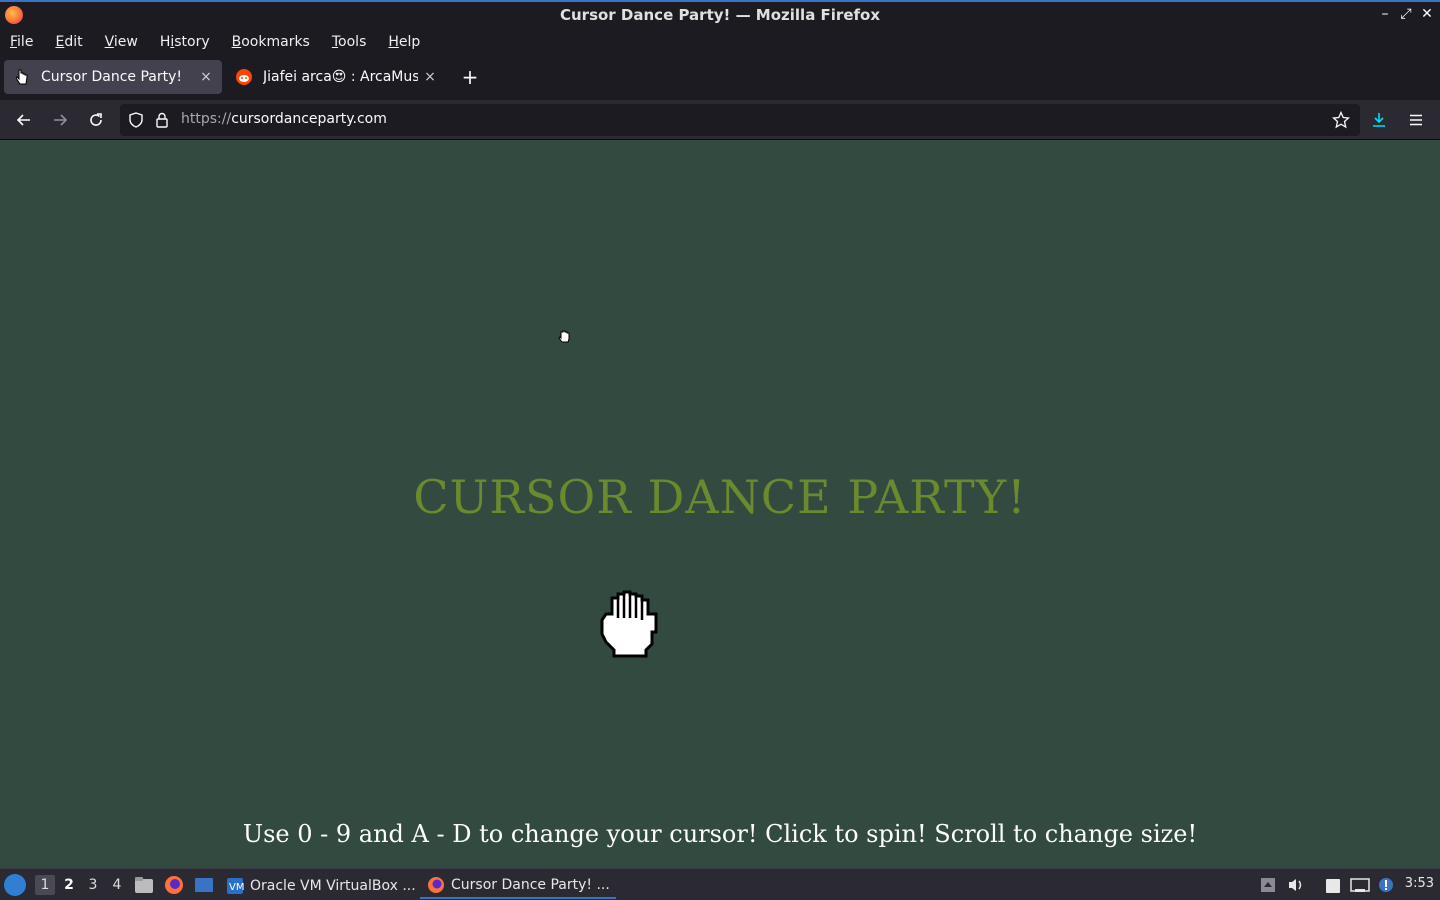 The width and height of the screenshot is (1440, 900). Describe the element at coordinates (69, 885) in the screenshot. I see `workspace-2: 2` at that location.